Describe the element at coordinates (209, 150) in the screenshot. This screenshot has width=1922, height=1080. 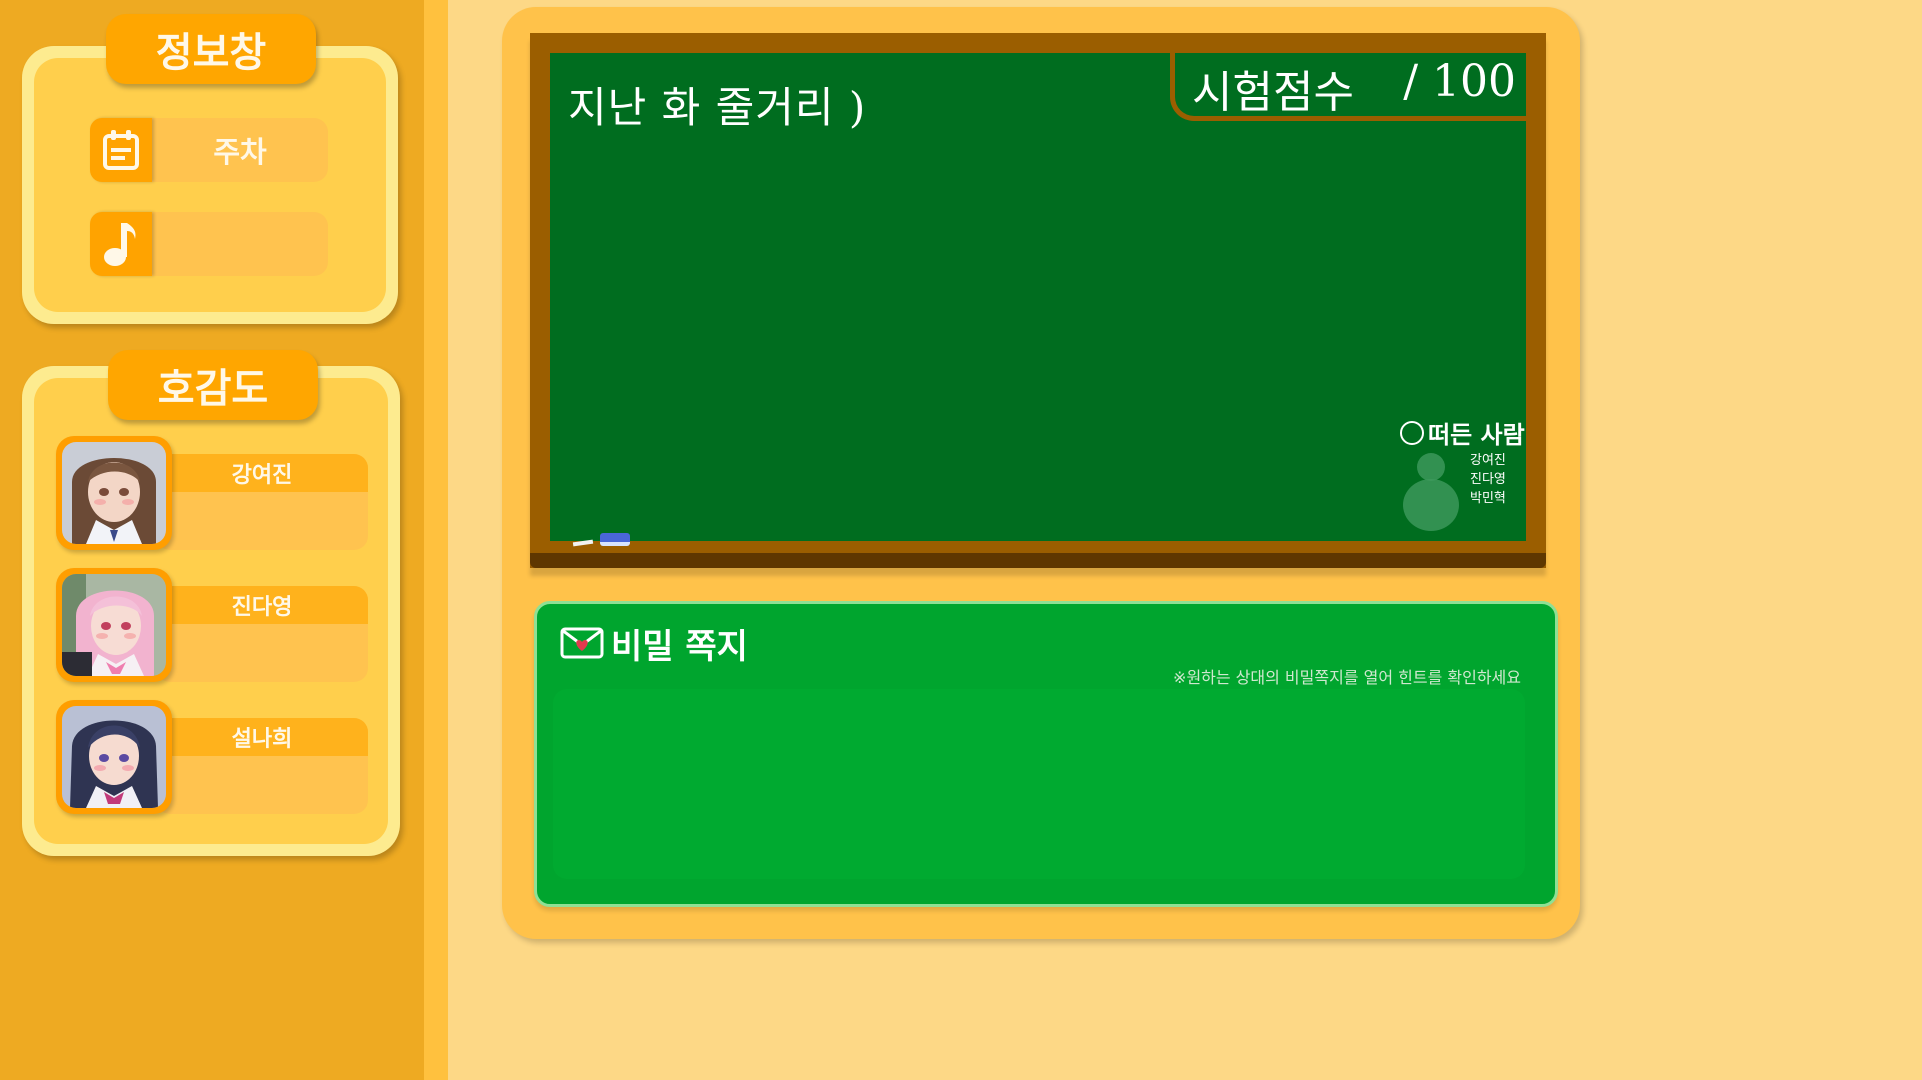
I see `week-row: 주차` at that location.